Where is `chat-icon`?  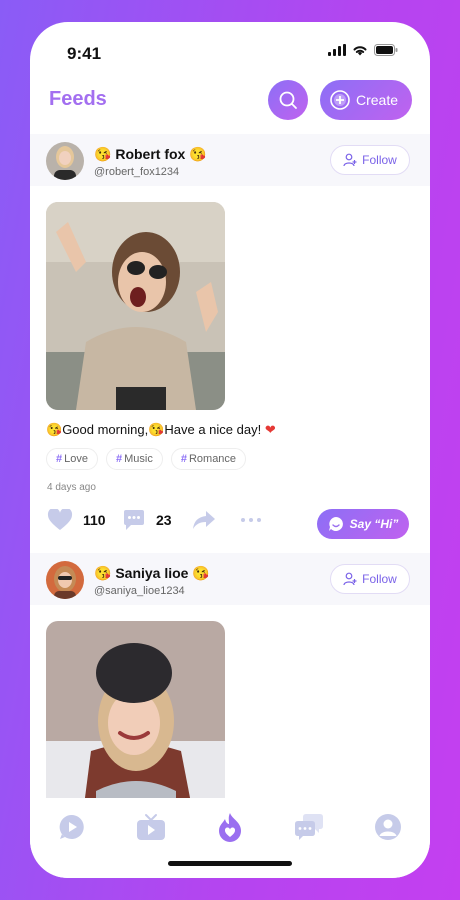 chat-icon is located at coordinates (309, 827).